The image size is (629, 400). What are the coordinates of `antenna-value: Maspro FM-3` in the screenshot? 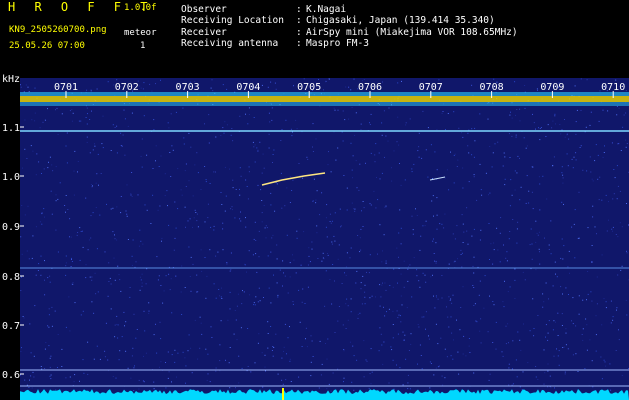 It's located at (337, 43).